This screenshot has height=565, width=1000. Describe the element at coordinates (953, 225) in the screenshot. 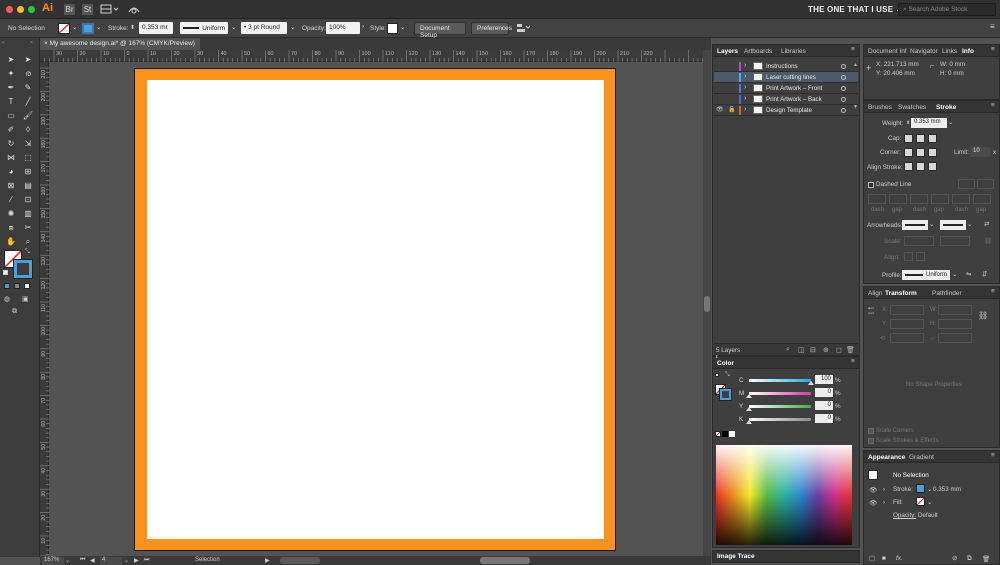

I see `end-arrowhead` at that location.